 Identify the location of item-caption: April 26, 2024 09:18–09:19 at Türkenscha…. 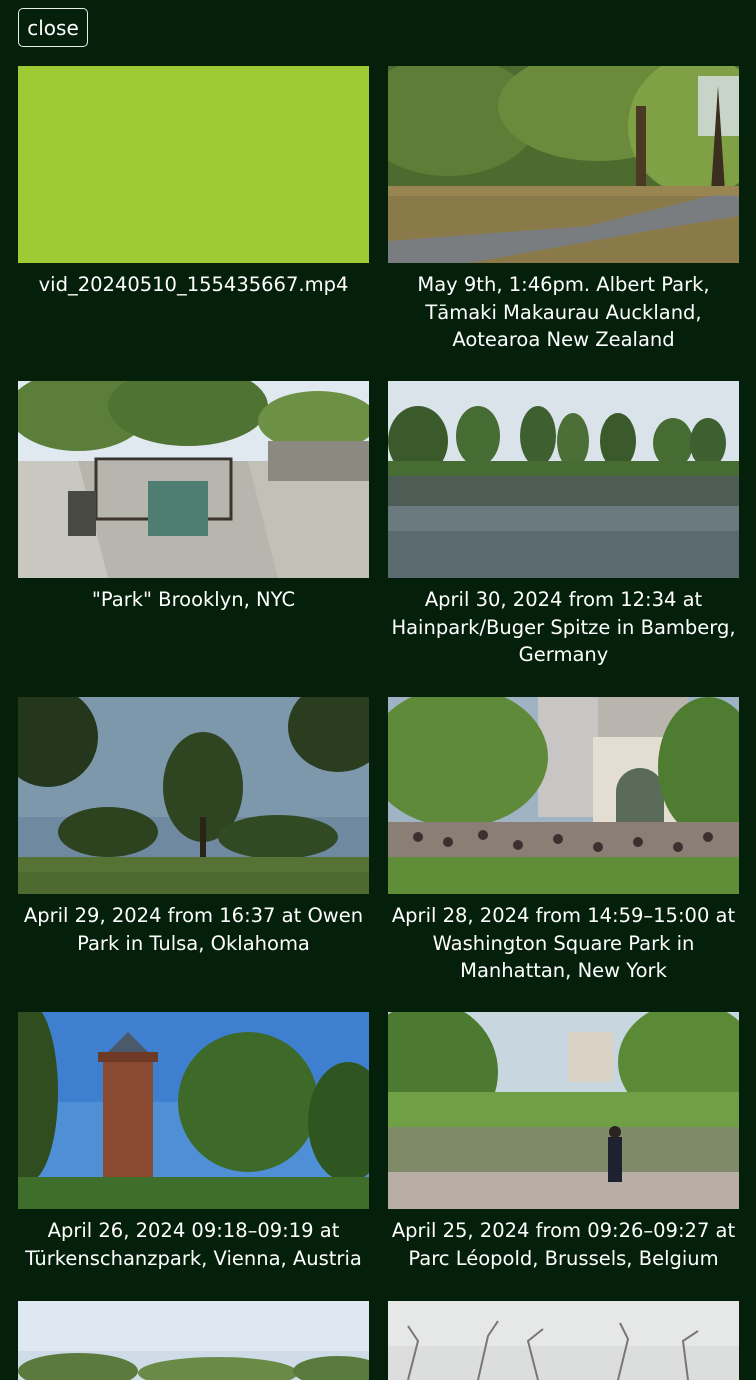
(193, 1244).